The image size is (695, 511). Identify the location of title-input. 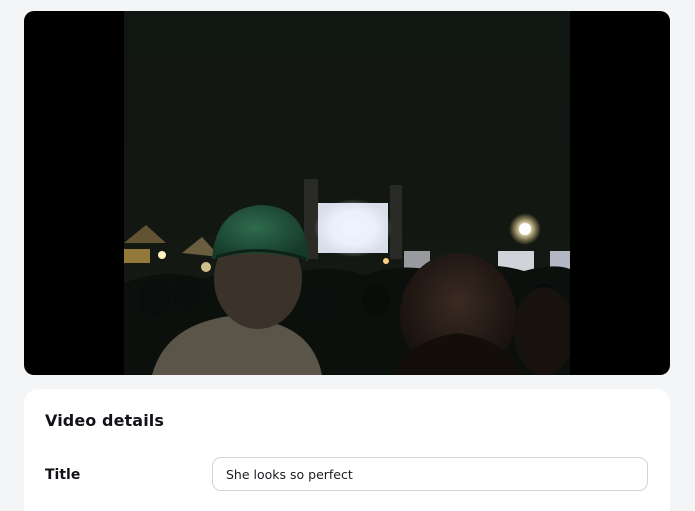
(430, 474).